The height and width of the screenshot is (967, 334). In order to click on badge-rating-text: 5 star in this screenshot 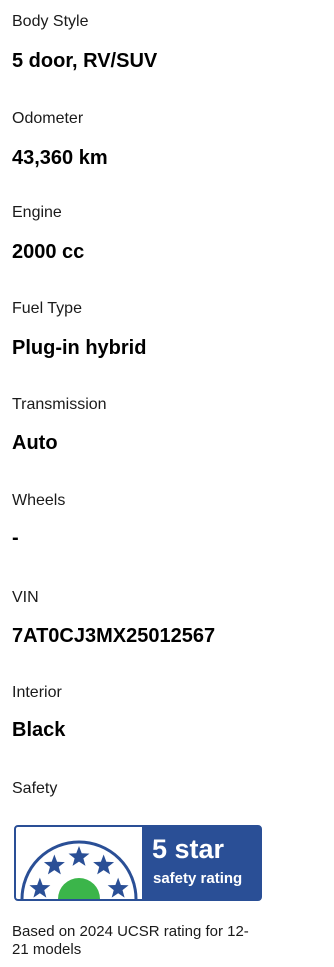, I will do `click(188, 849)`.